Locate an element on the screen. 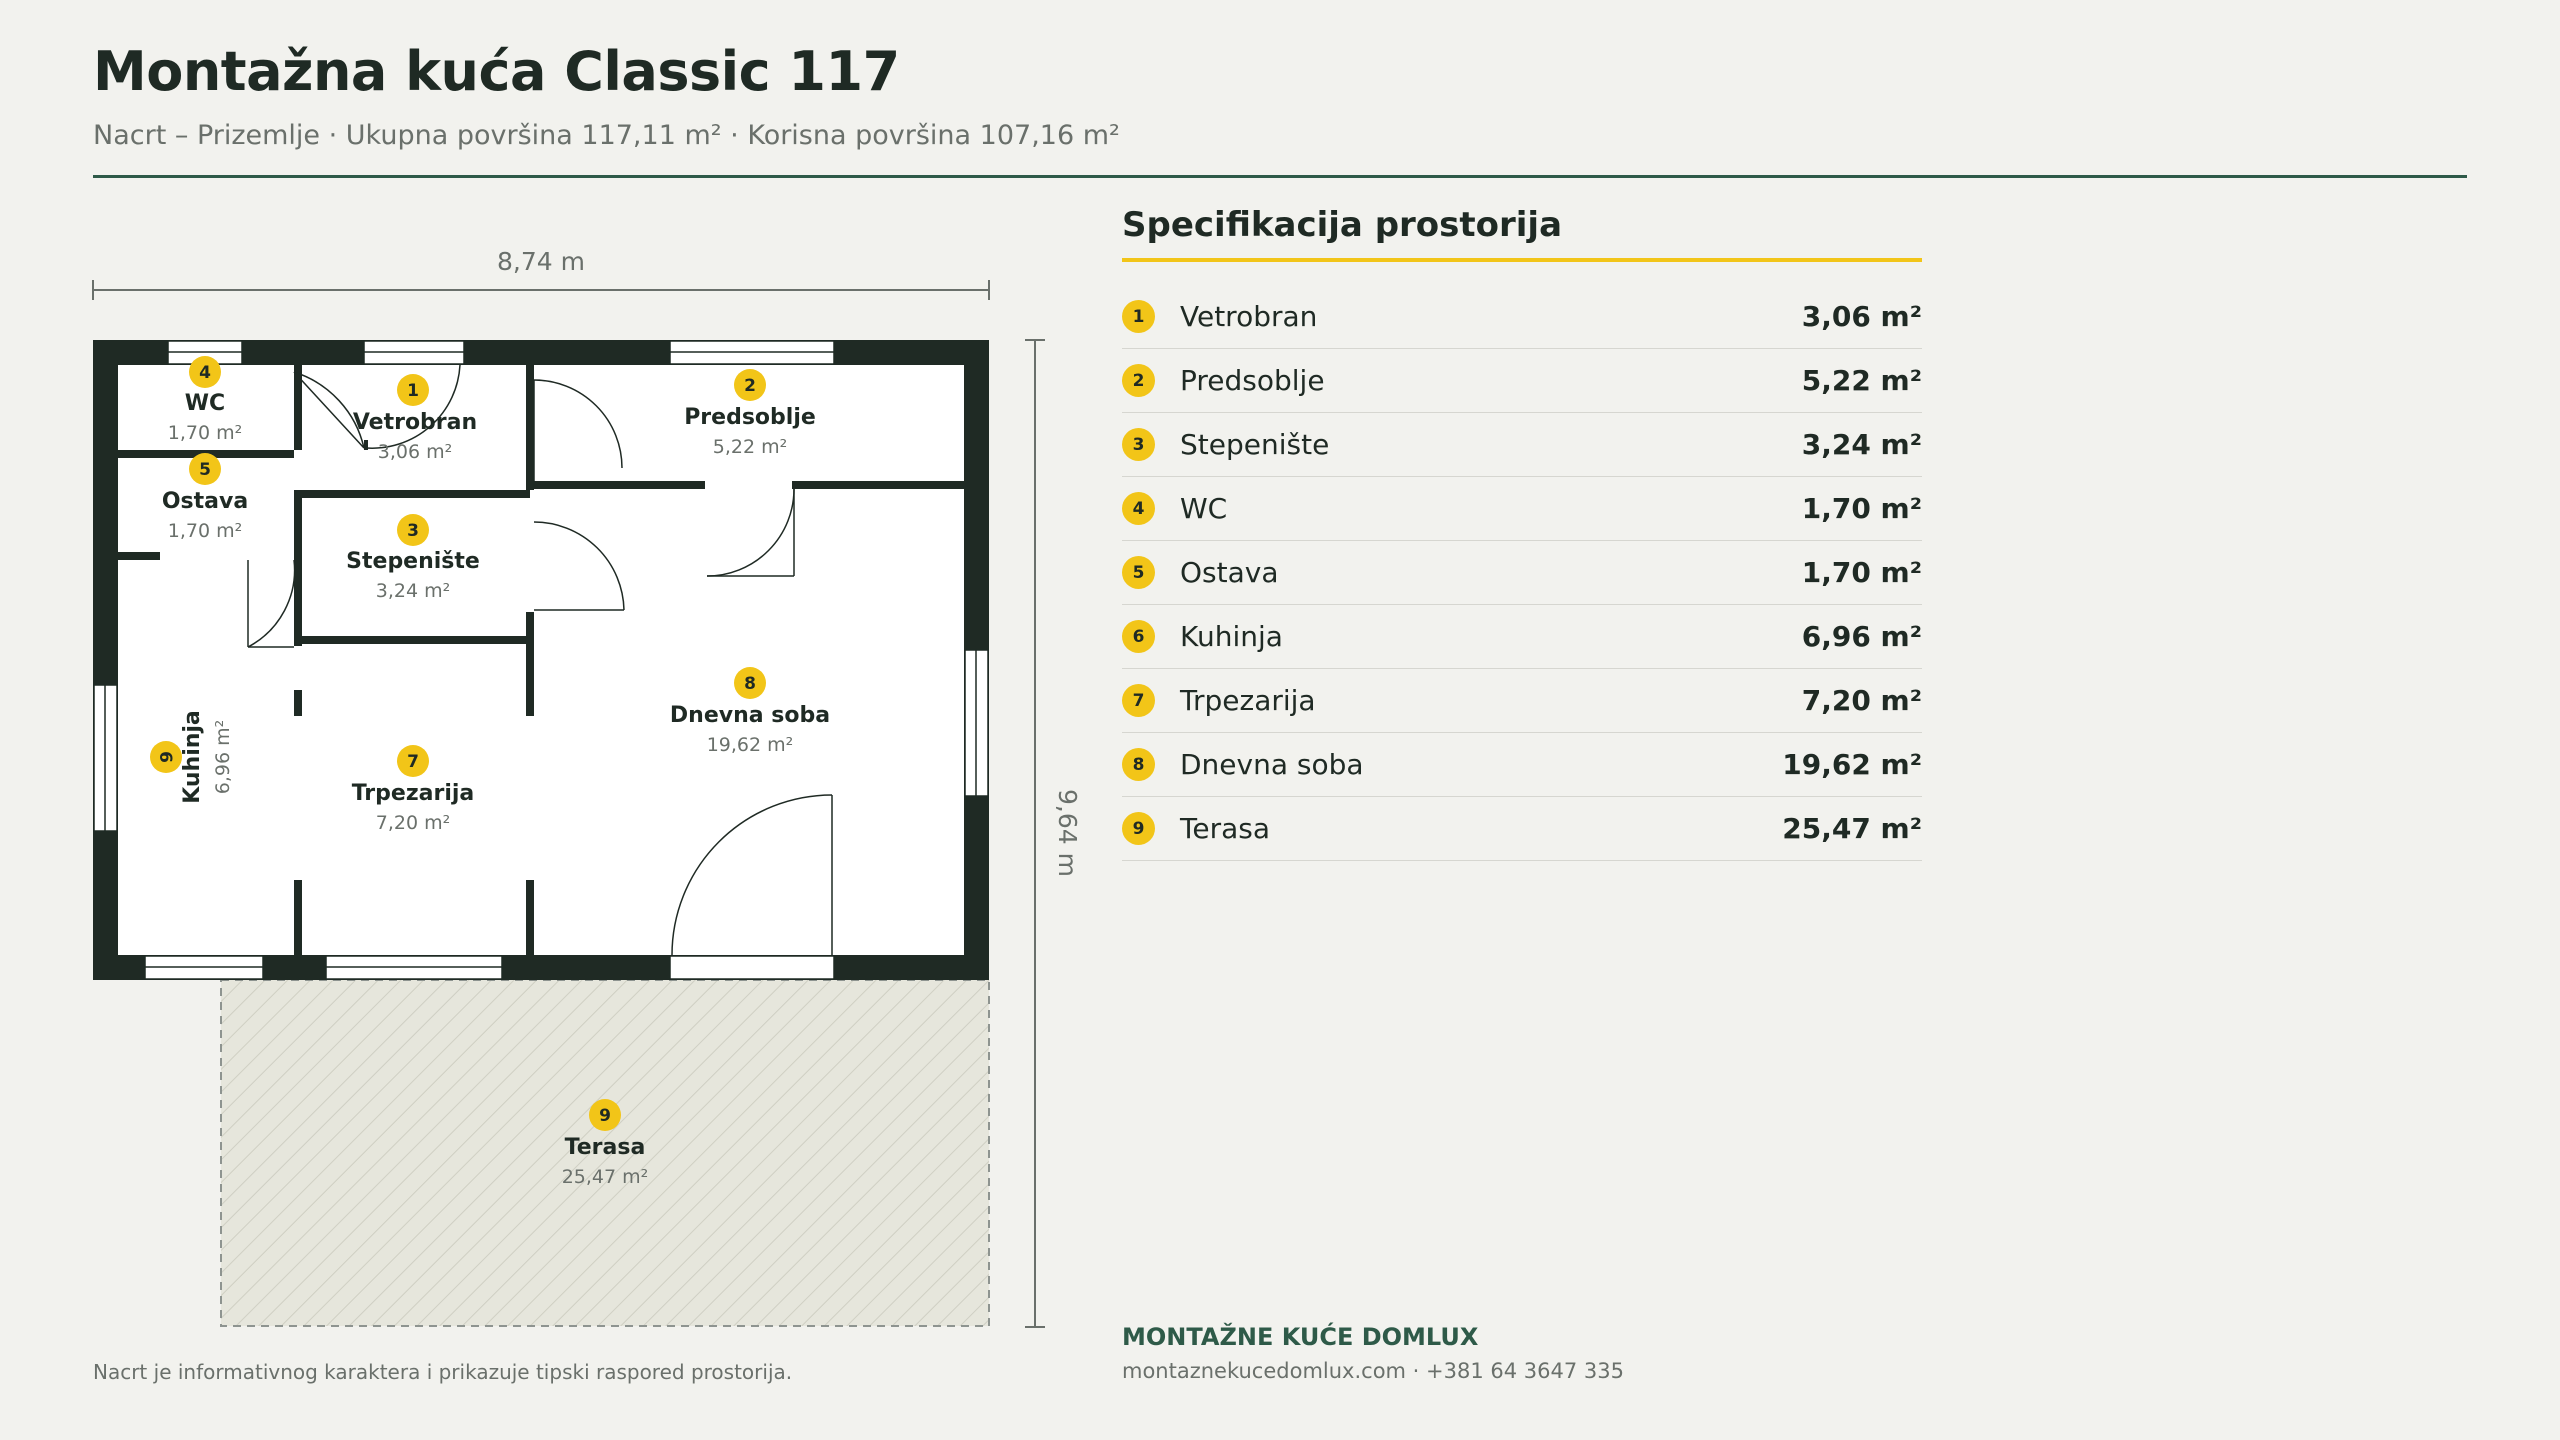 This screenshot has width=2560, height=1440. room-name: Trpezarija is located at coordinates (1248, 700).